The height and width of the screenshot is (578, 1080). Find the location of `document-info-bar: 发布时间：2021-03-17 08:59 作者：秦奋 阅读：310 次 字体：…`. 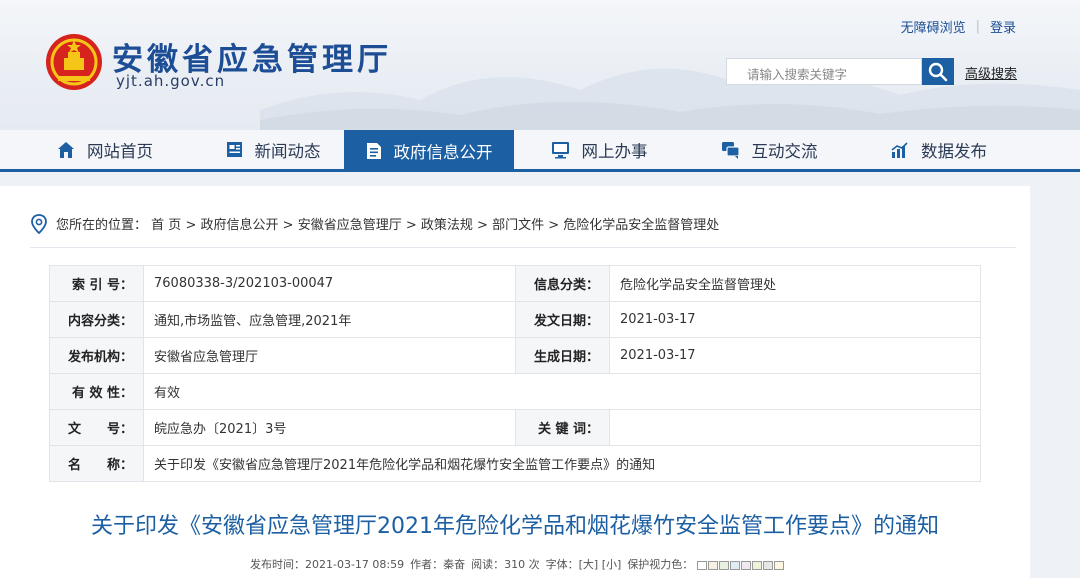

document-info-bar: 发布时间：2021-03-17 08:59 作者：秦奋 阅读：310 次 字体：… is located at coordinates (517, 564).